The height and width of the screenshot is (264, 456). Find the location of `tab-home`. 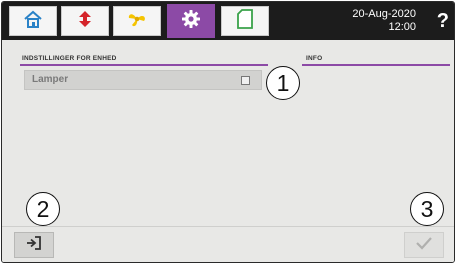

tab-home is located at coordinates (33, 21).